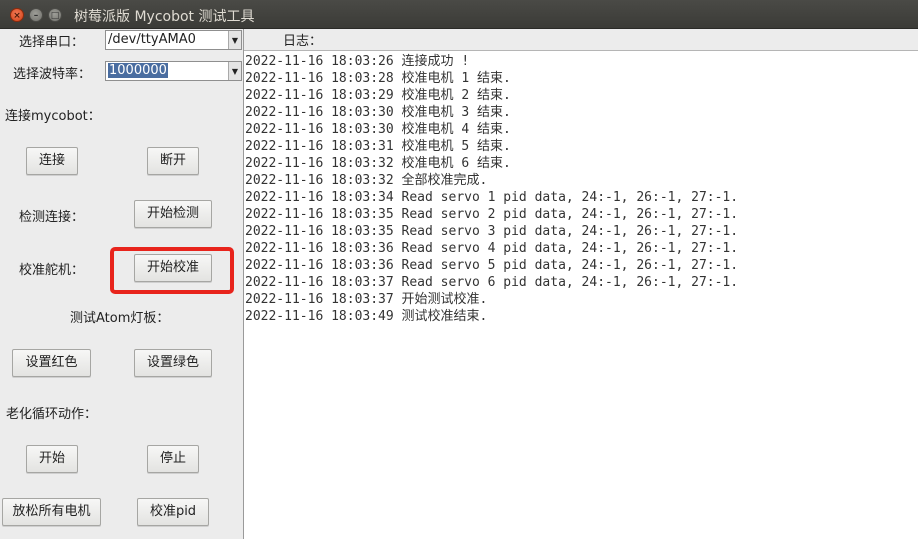 Image resolution: width=918 pixels, height=539 pixels. Describe the element at coordinates (138, 70) in the screenshot. I see `baud-rate-value: 1000000` at that location.